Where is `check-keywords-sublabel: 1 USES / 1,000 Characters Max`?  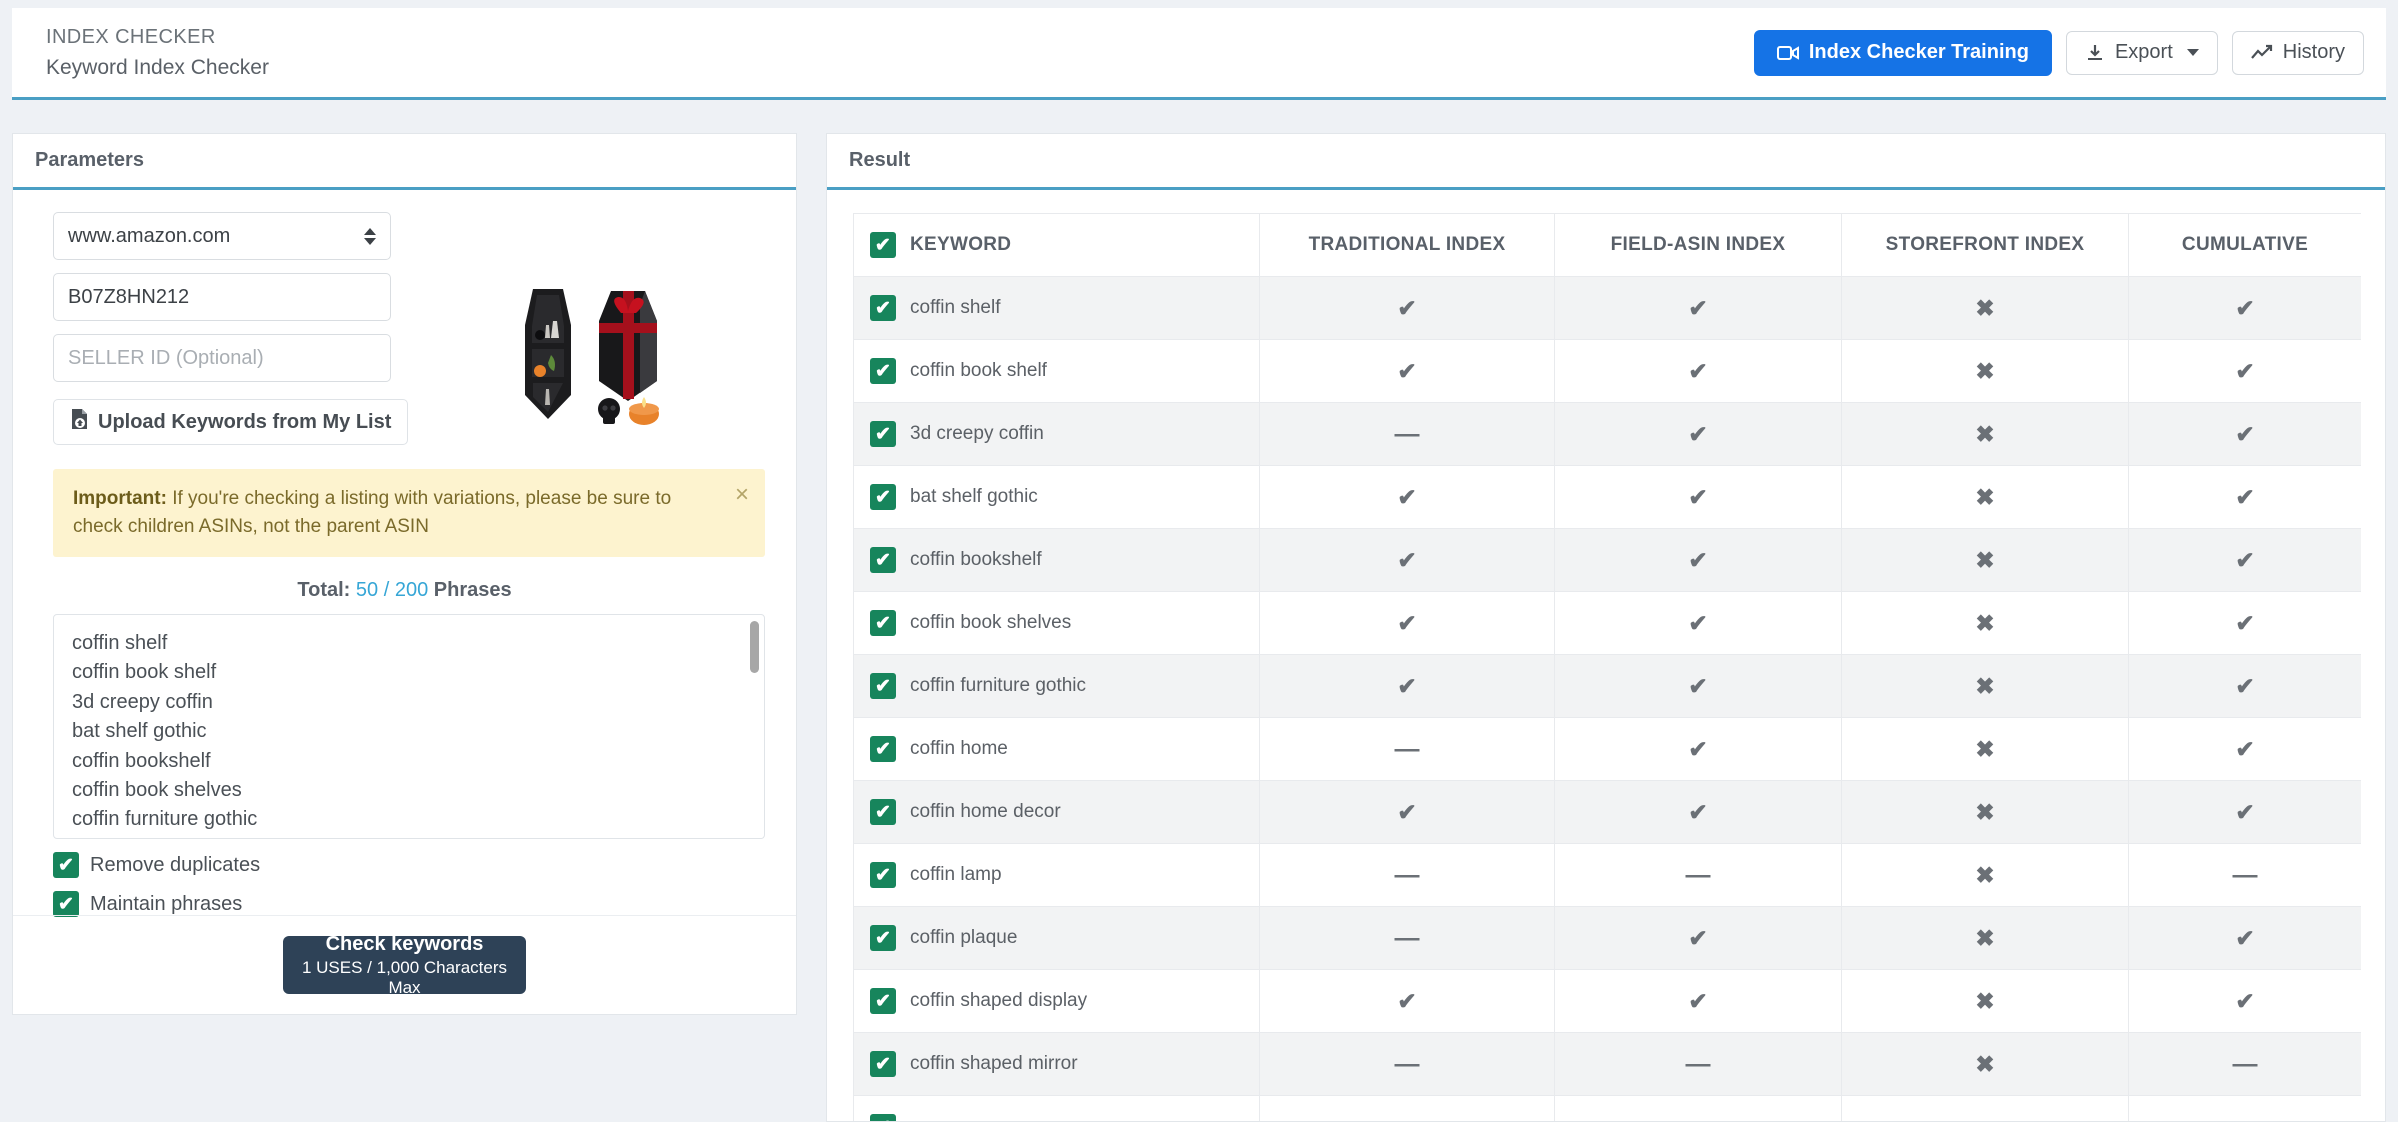
check-keywords-sublabel: 1 USES / 1,000 Characters Max is located at coordinates (404, 977).